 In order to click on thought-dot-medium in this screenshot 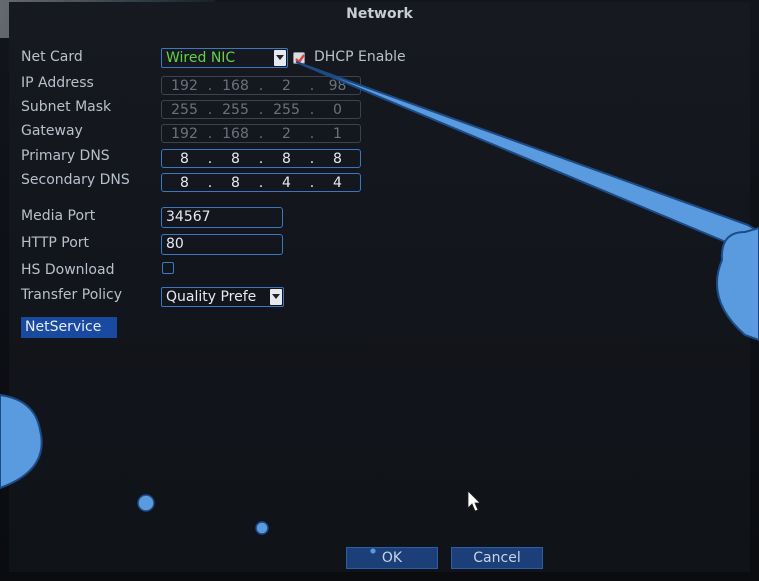, I will do `click(262, 528)`.